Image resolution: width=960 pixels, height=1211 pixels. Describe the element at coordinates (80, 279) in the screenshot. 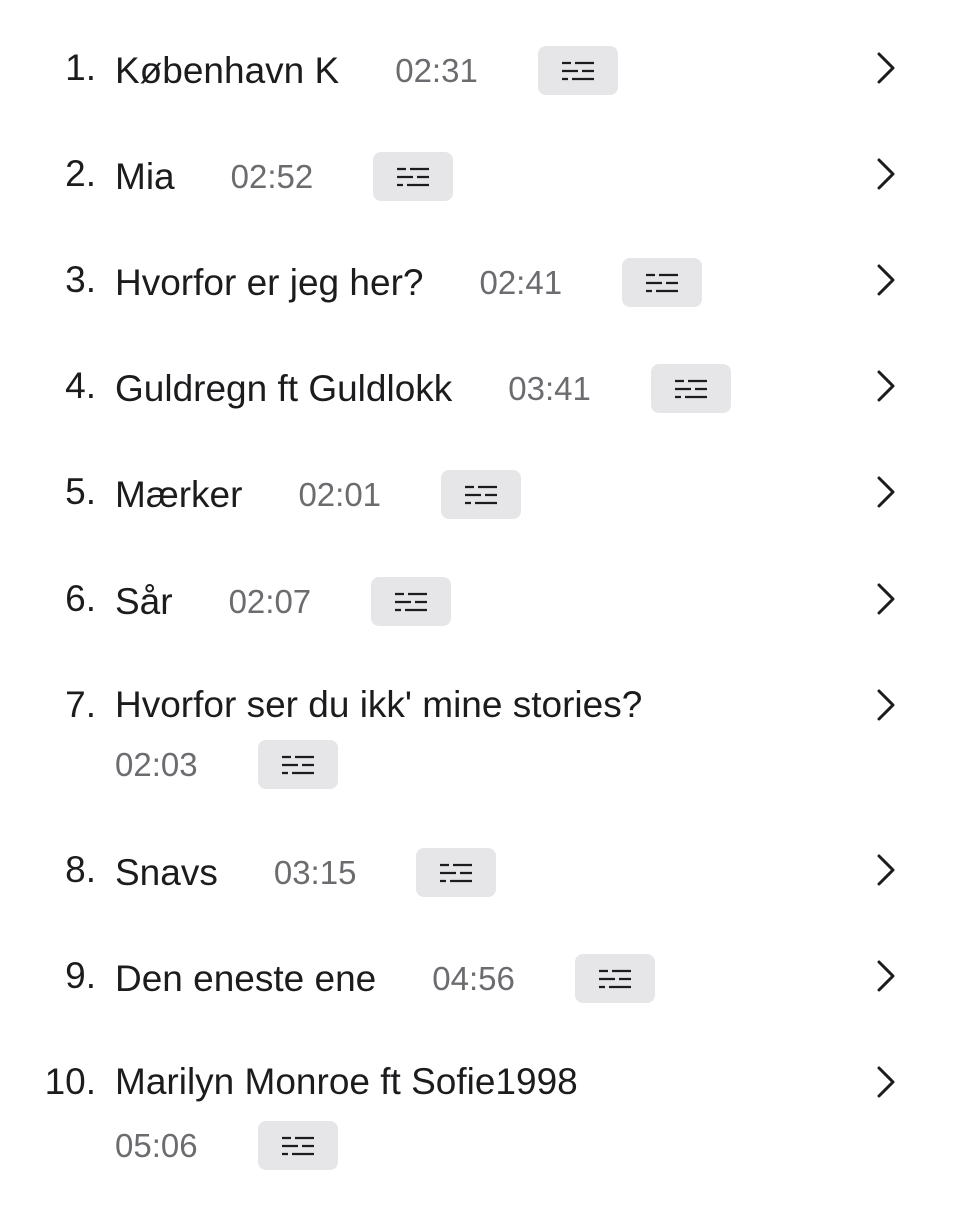

I see `track-number: 3.` at that location.